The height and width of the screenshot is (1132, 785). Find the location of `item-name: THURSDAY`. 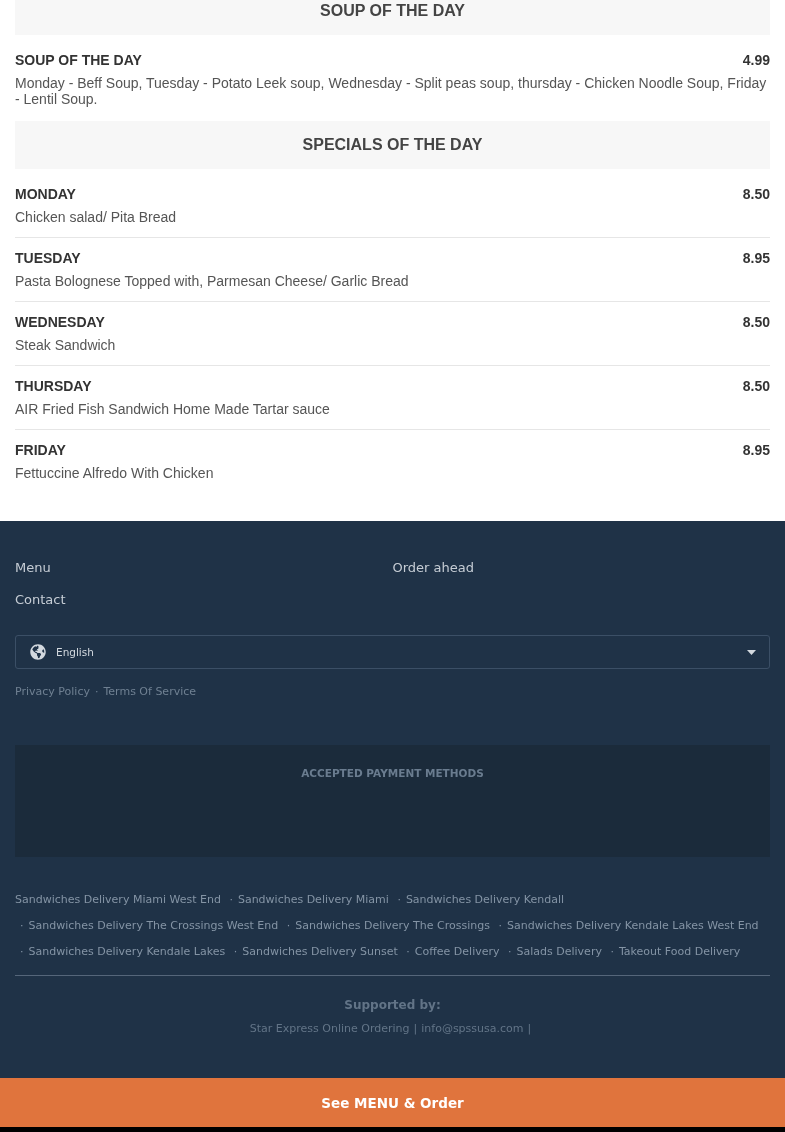

item-name: THURSDAY is located at coordinates (53, 386).